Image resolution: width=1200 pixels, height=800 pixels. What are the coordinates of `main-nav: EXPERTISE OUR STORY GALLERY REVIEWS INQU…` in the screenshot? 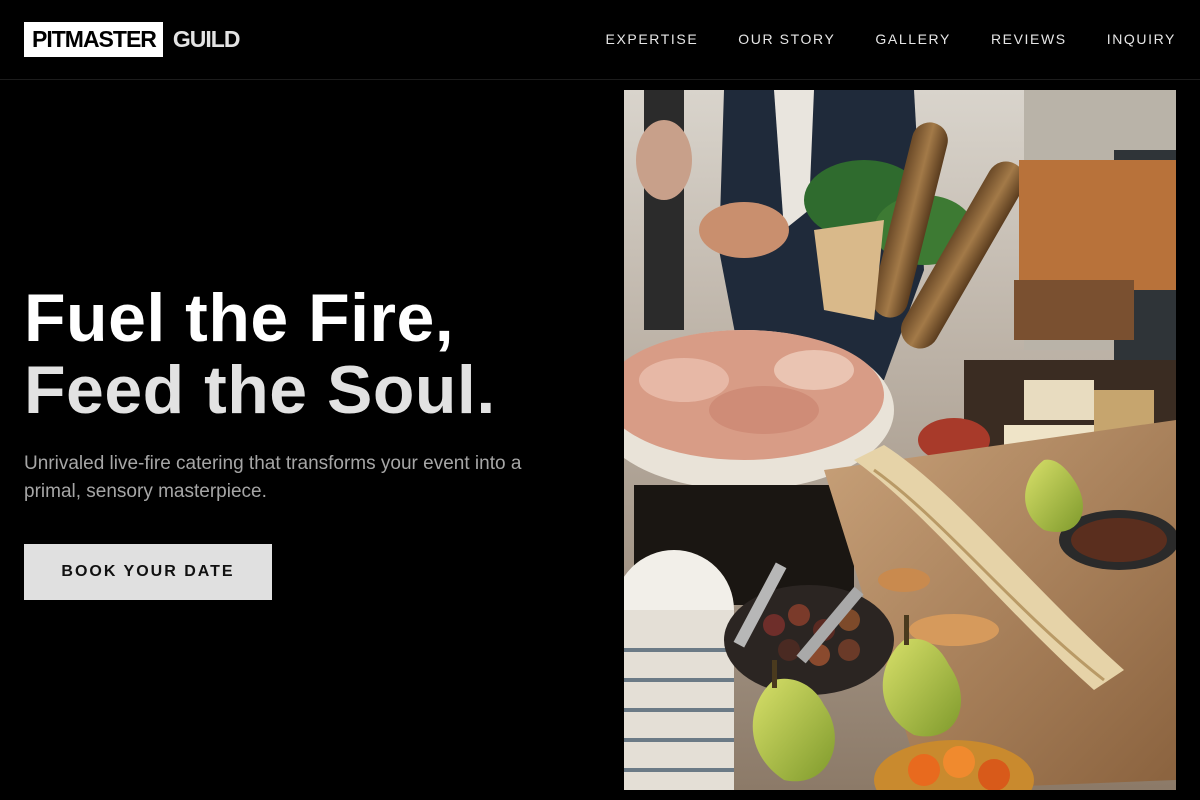 It's located at (871, 39).